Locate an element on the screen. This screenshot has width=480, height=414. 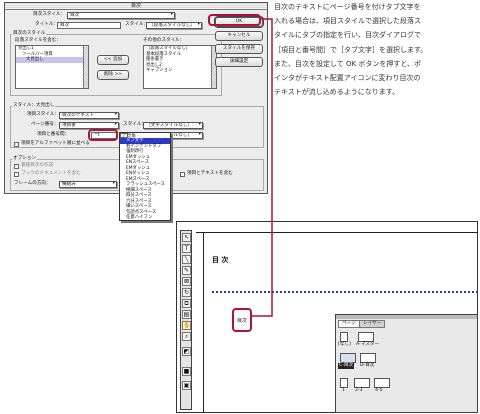
page-number-label: ページ番号： is located at coordinates (45, 124).